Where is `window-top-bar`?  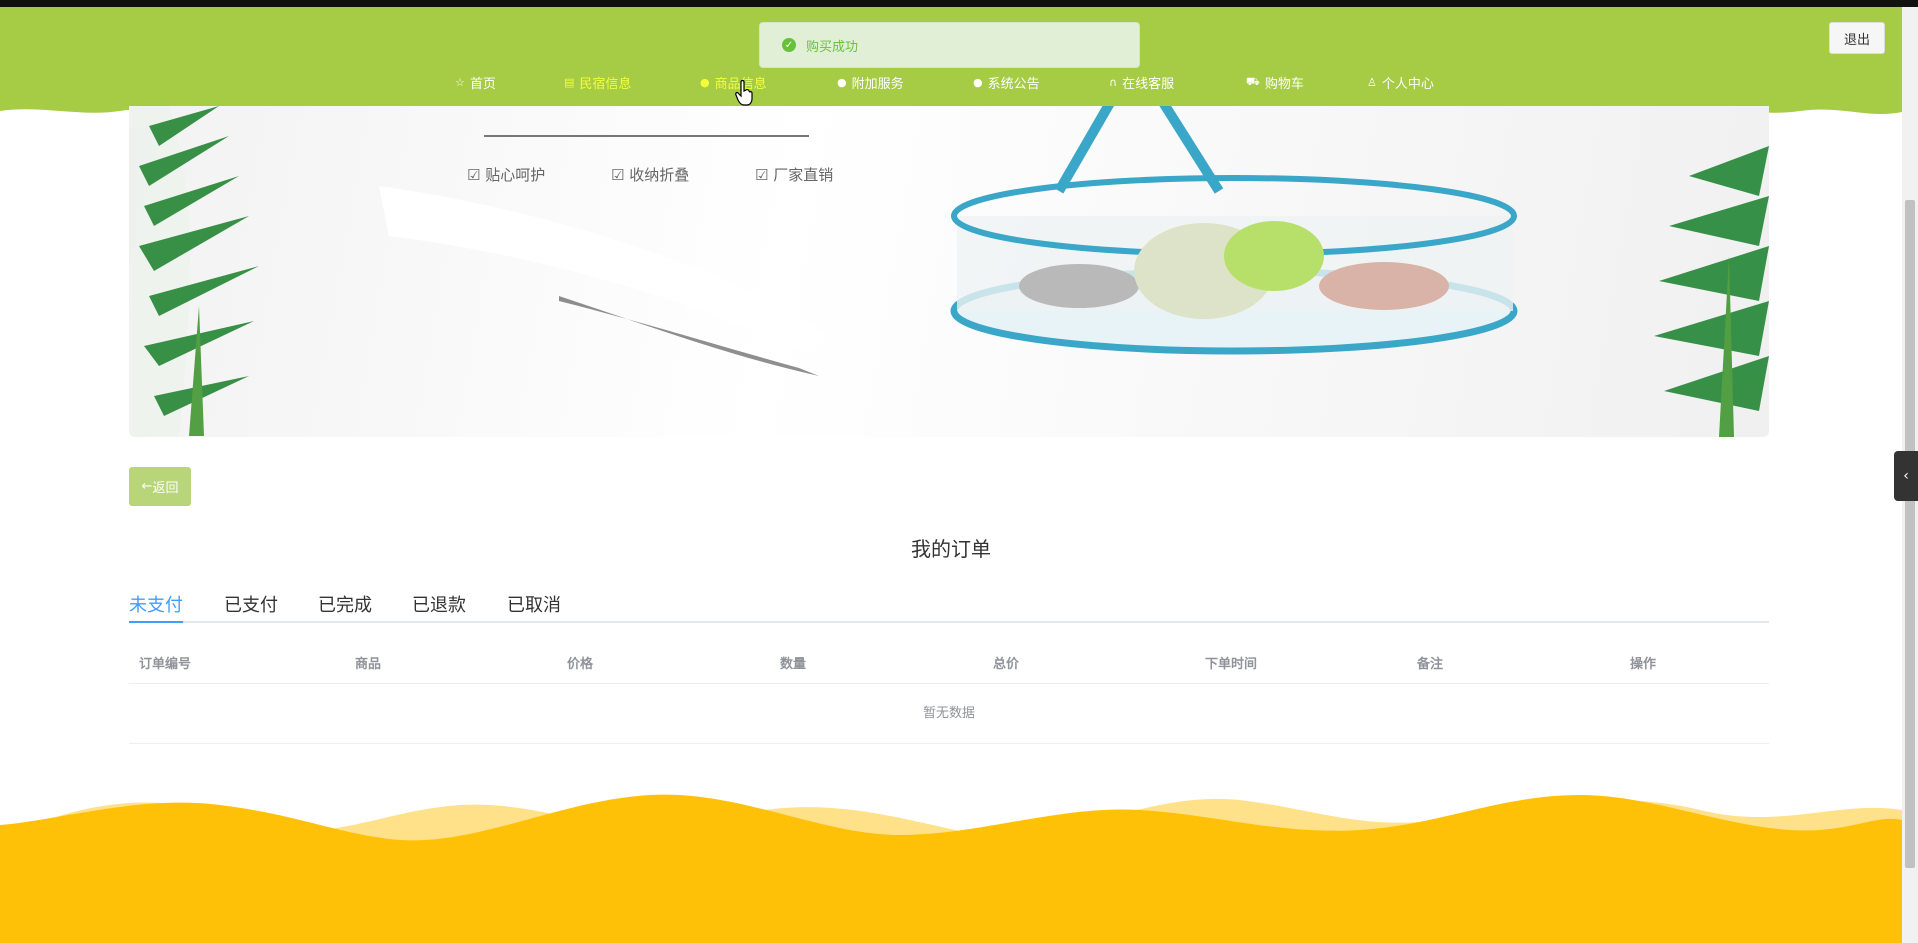
window-top-bar is located at coordinates (959, 3).